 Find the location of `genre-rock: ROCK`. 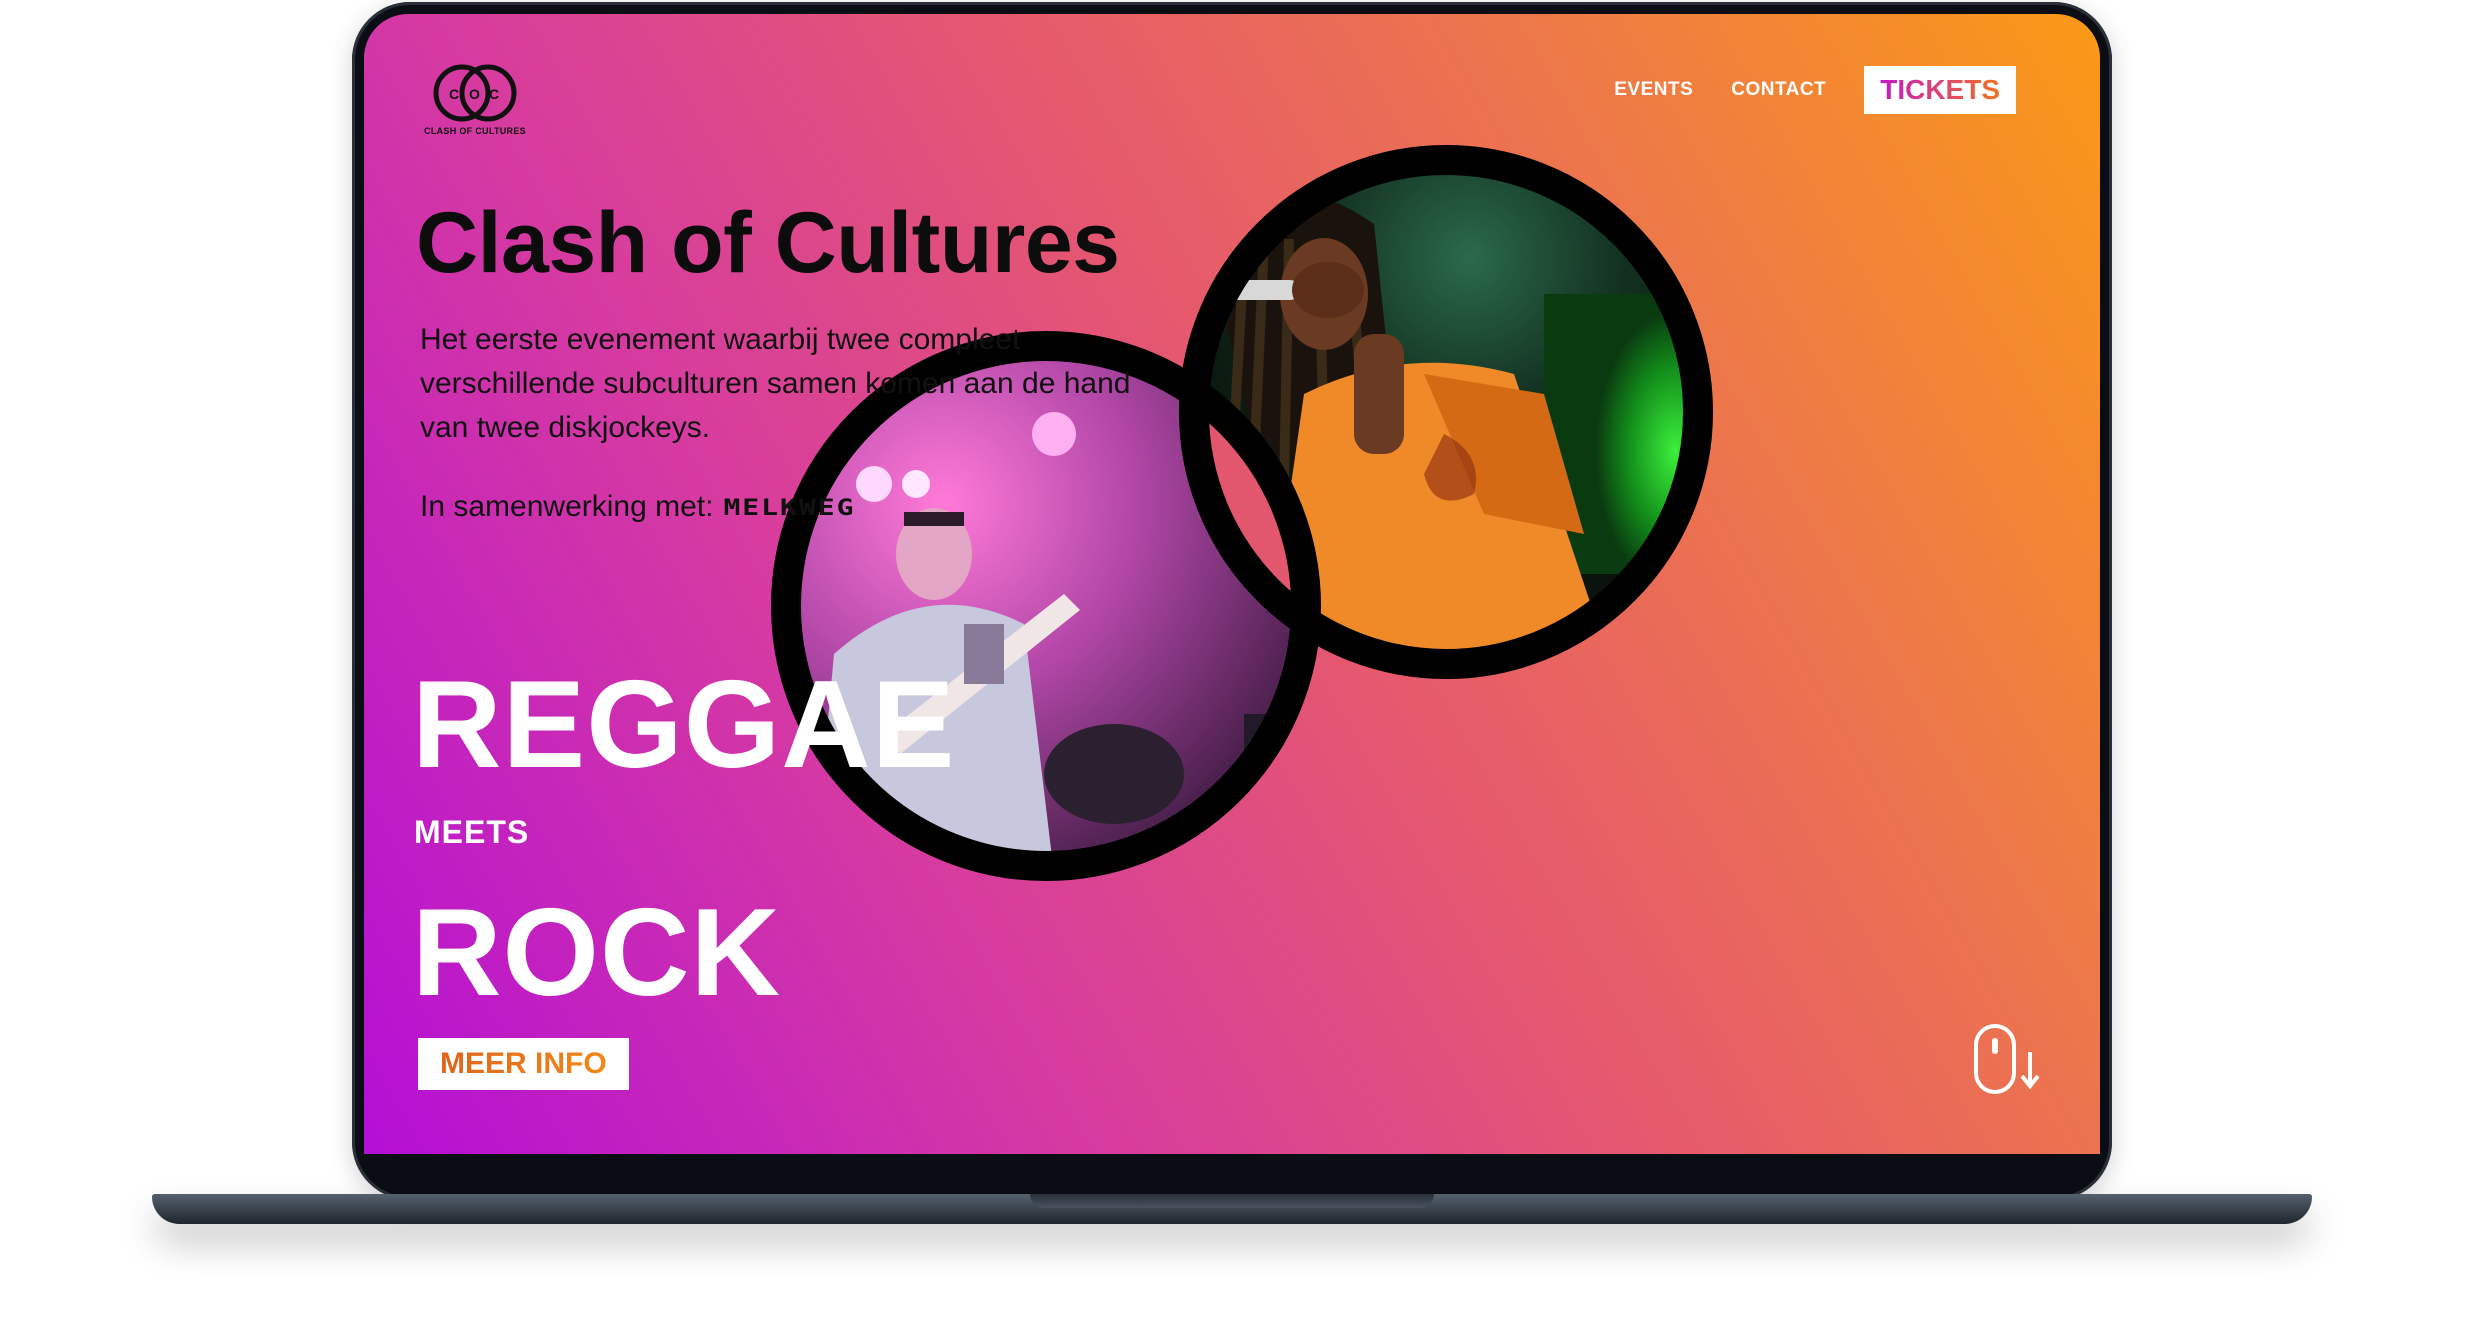

genre-rock: ROCK is located at coordinates (597, 953).